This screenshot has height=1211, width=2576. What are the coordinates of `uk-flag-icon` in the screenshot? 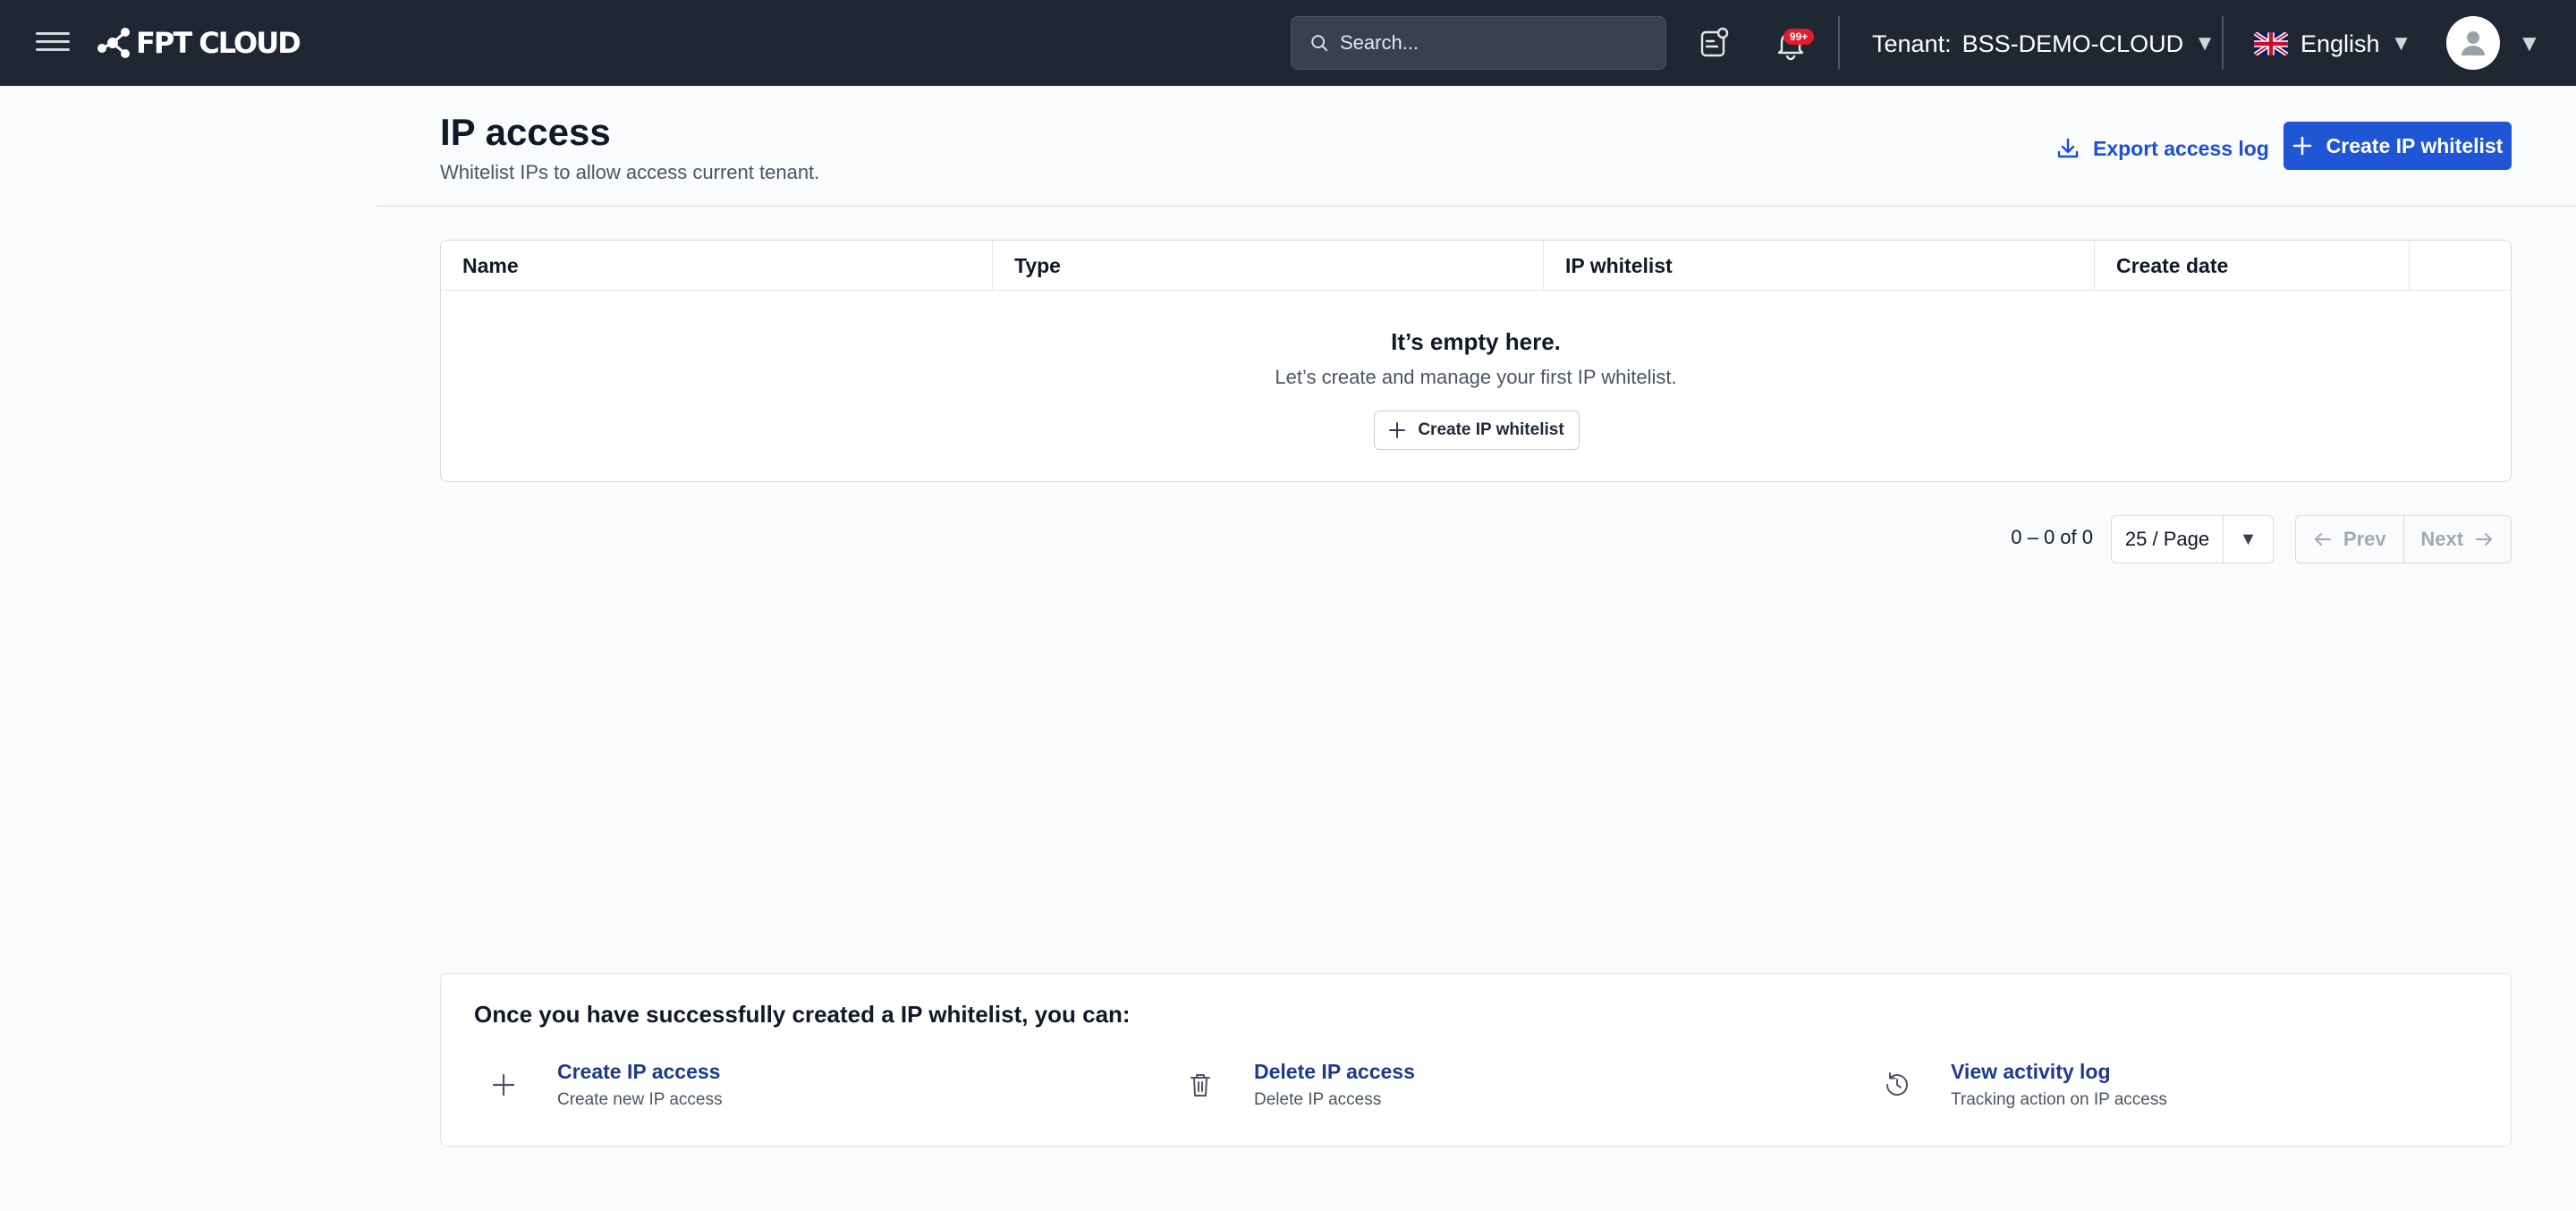 It's located at (2271, 43).